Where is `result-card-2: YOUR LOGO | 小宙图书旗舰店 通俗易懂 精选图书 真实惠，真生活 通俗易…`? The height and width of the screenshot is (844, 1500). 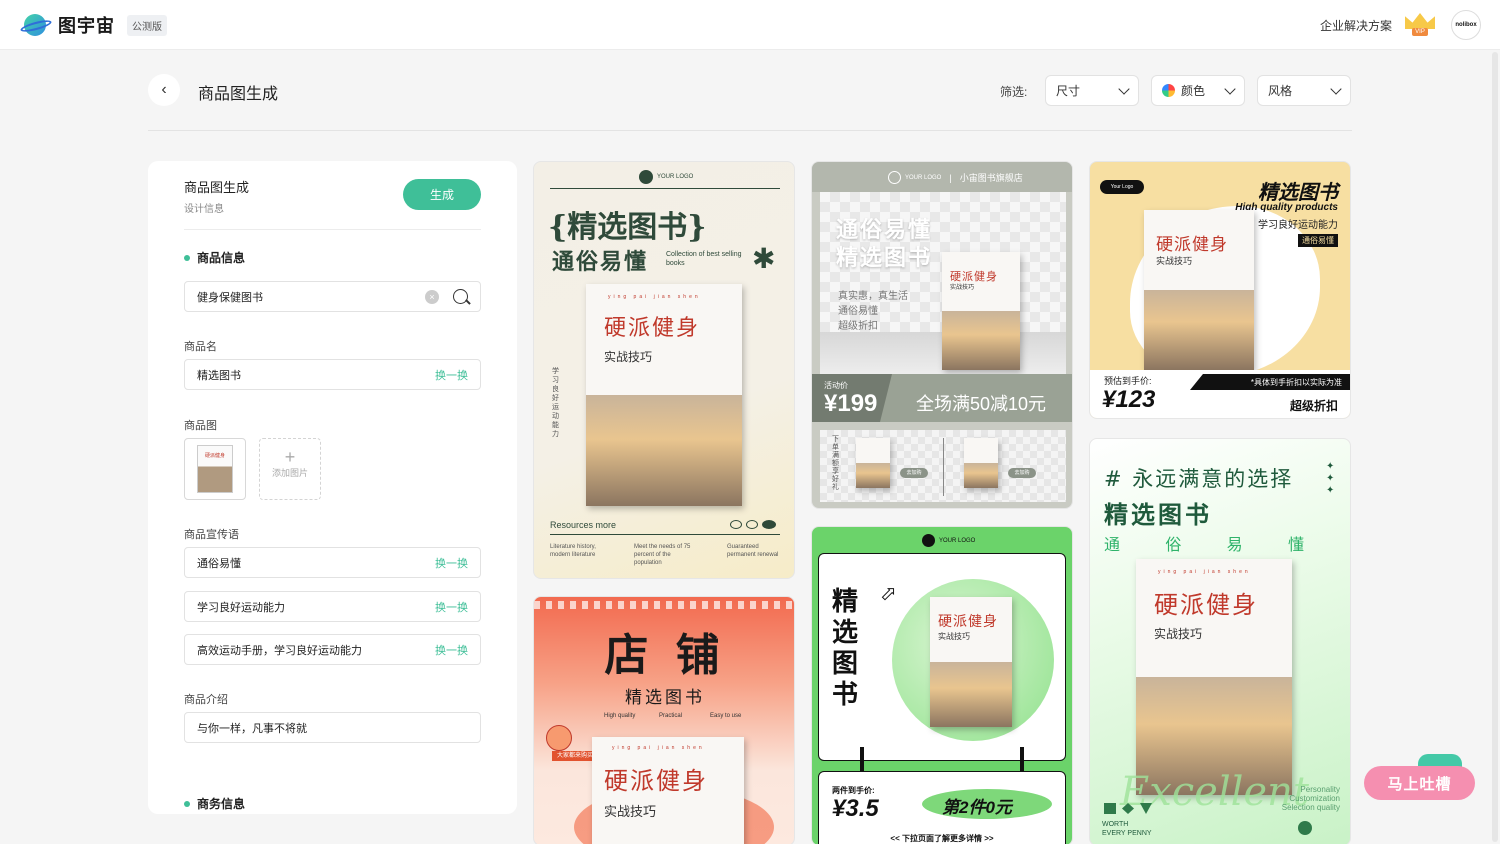 result-card-2: YOUR LOGO | 小宙图书旗舰店 通俗易懂 精选图书 真实惠，真生活 通俗易… is located at coordinates (942, 335).